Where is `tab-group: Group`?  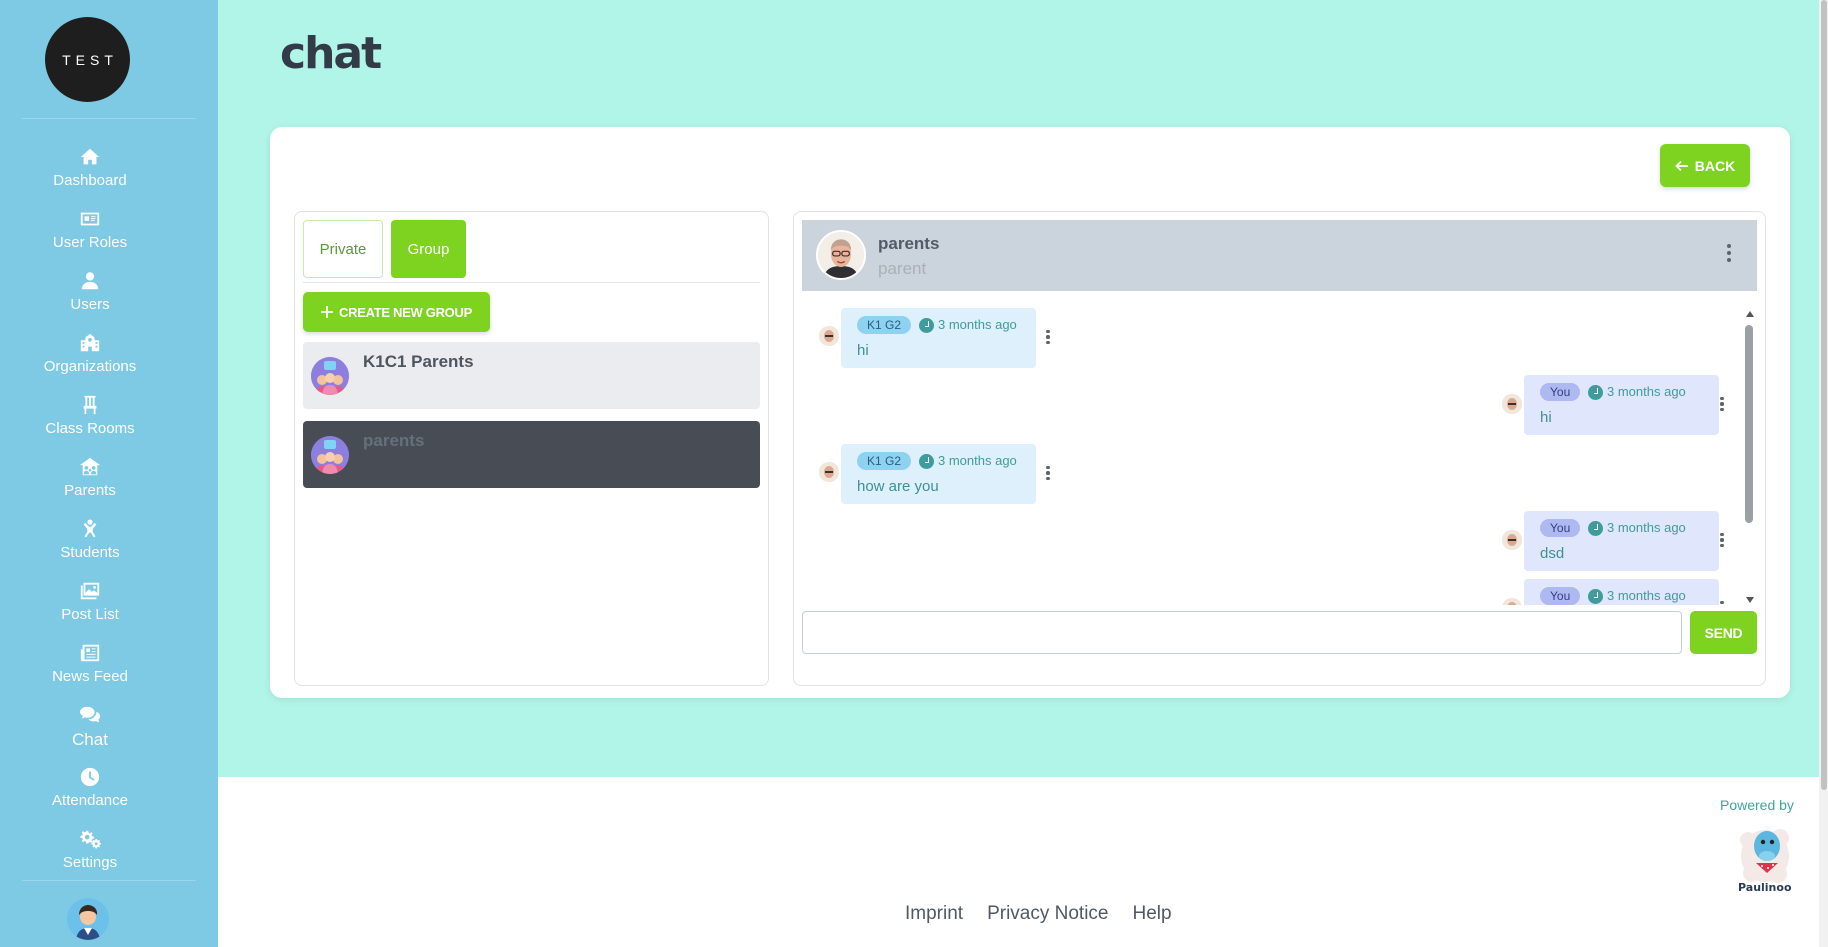
tab-group: Group is located at coordinates (428, 249).